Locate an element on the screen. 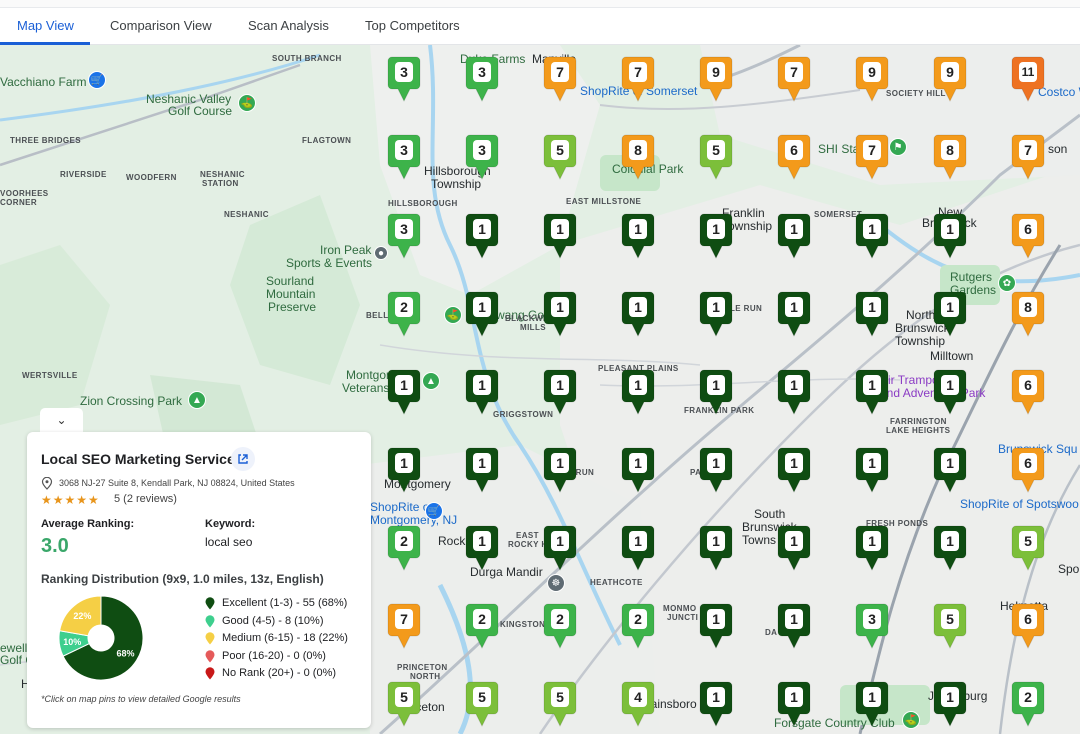 The height and width of the screenshot is (734, 1080). ranking-pin: 4 is located at coordinates (638, 704).